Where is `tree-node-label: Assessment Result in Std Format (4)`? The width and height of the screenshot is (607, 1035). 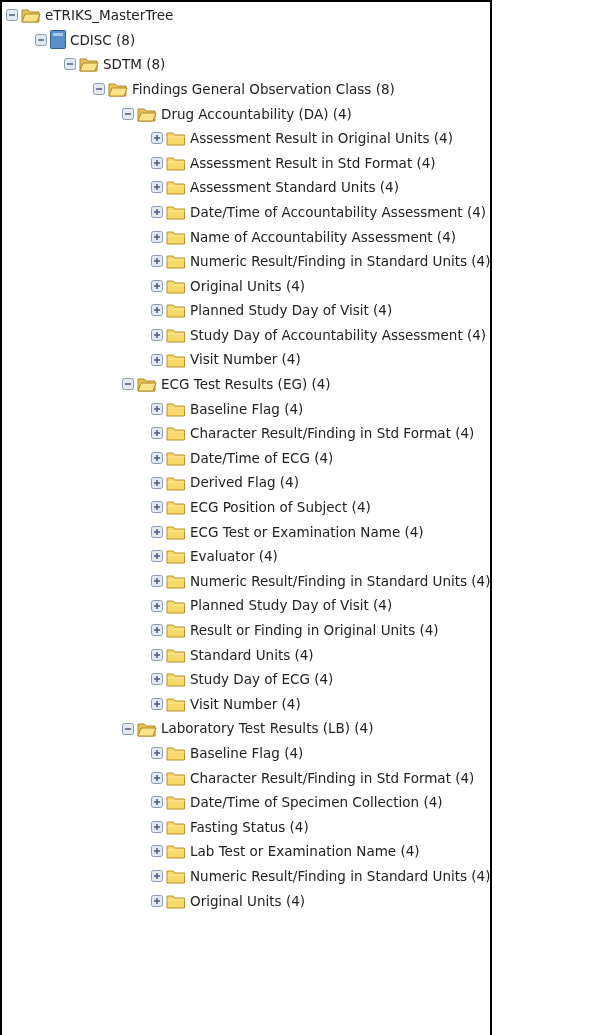 tree-node-label: Assessment Result in Std Format (4) is located at coordinates (313, 162).